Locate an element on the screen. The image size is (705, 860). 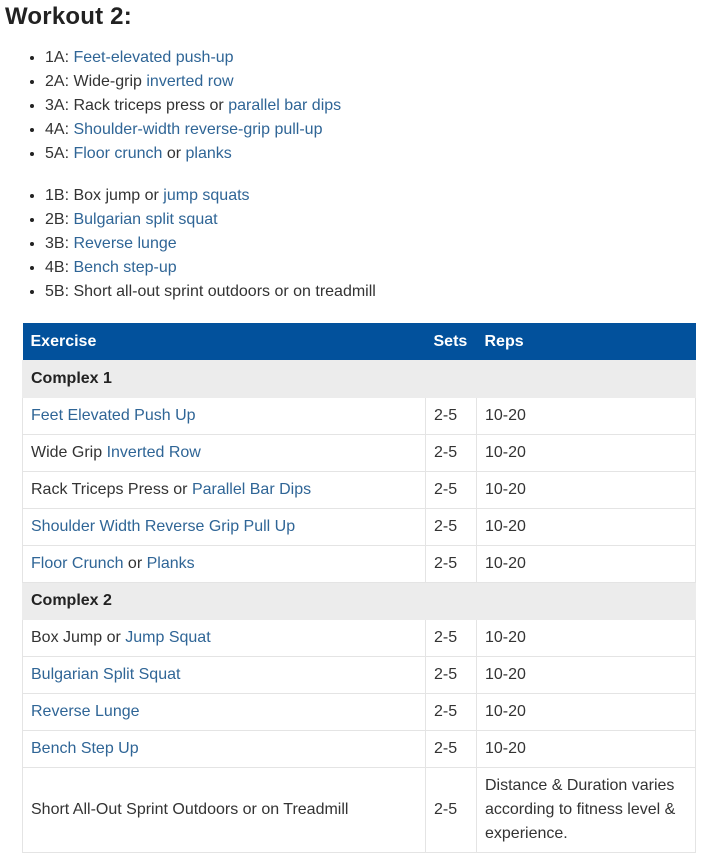
item-text: Rack triceps press or is located at coordinates (151, 105).